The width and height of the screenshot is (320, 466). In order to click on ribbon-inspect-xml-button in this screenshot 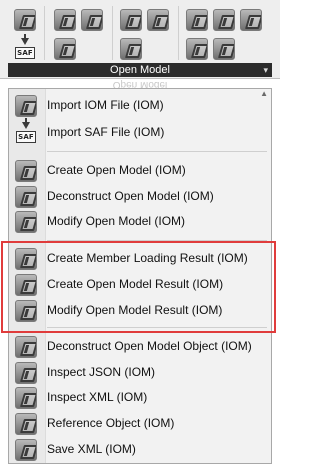, I will do `click(251, 20)`.